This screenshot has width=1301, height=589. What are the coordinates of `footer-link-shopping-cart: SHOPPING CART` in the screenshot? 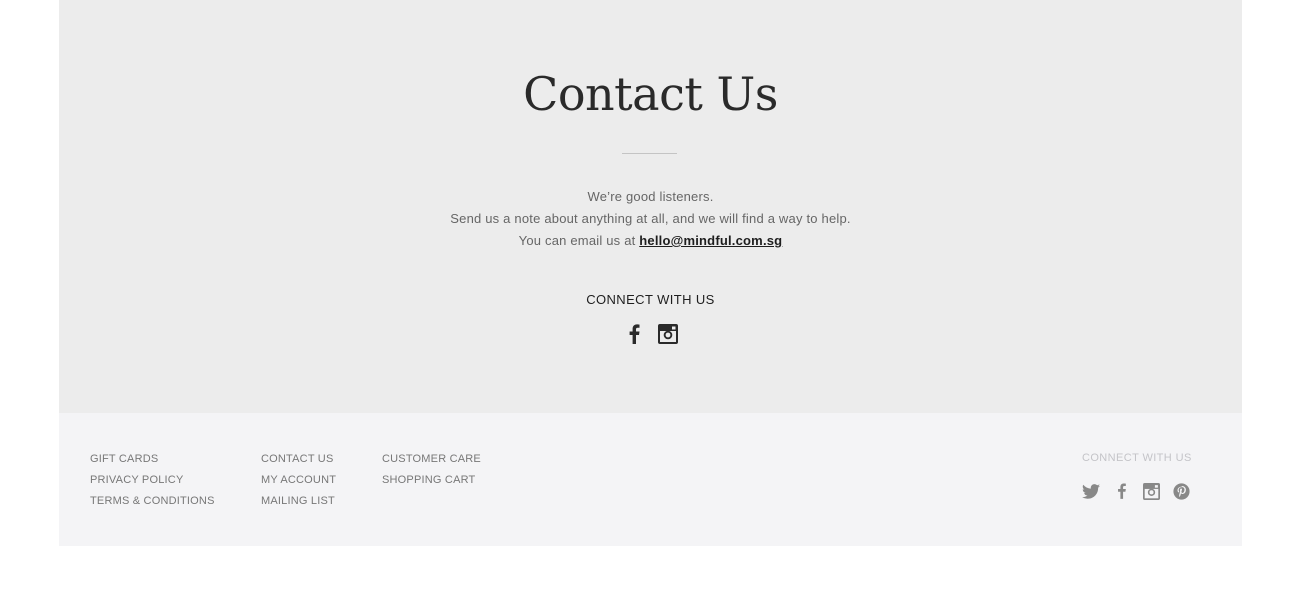 It's located at (431, 480).